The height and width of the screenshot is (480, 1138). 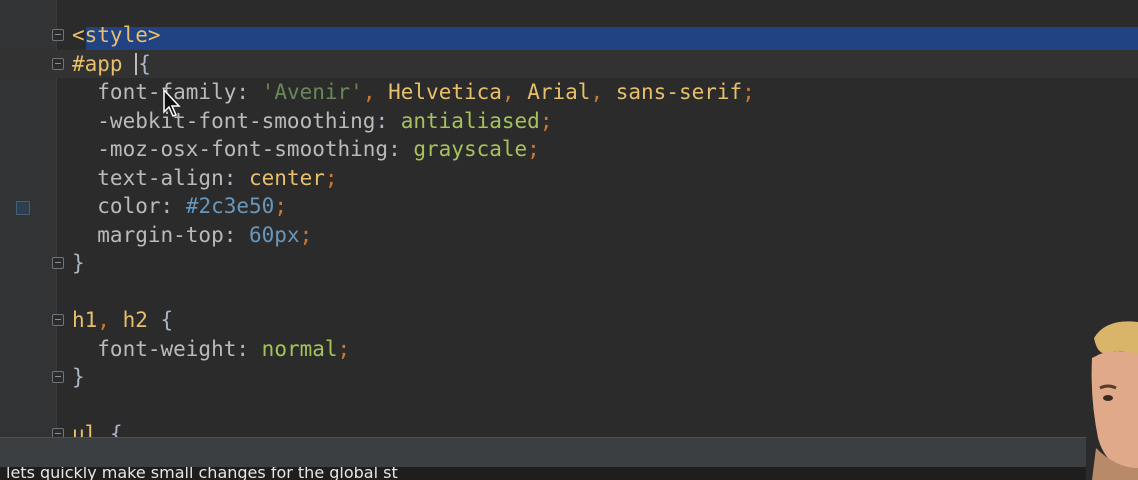 I want to click on code-text: color: #2c3e50;, so click(x=179, y=206).